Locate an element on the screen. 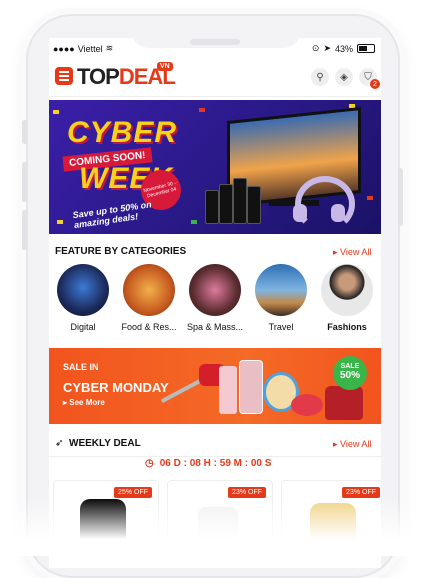 The height and width of the screenshot is (578, 424). cyber-monday-banner: SALE IN CYBER MONDAY ▸ See More SALE 50% is located at coordinates (215, 386).